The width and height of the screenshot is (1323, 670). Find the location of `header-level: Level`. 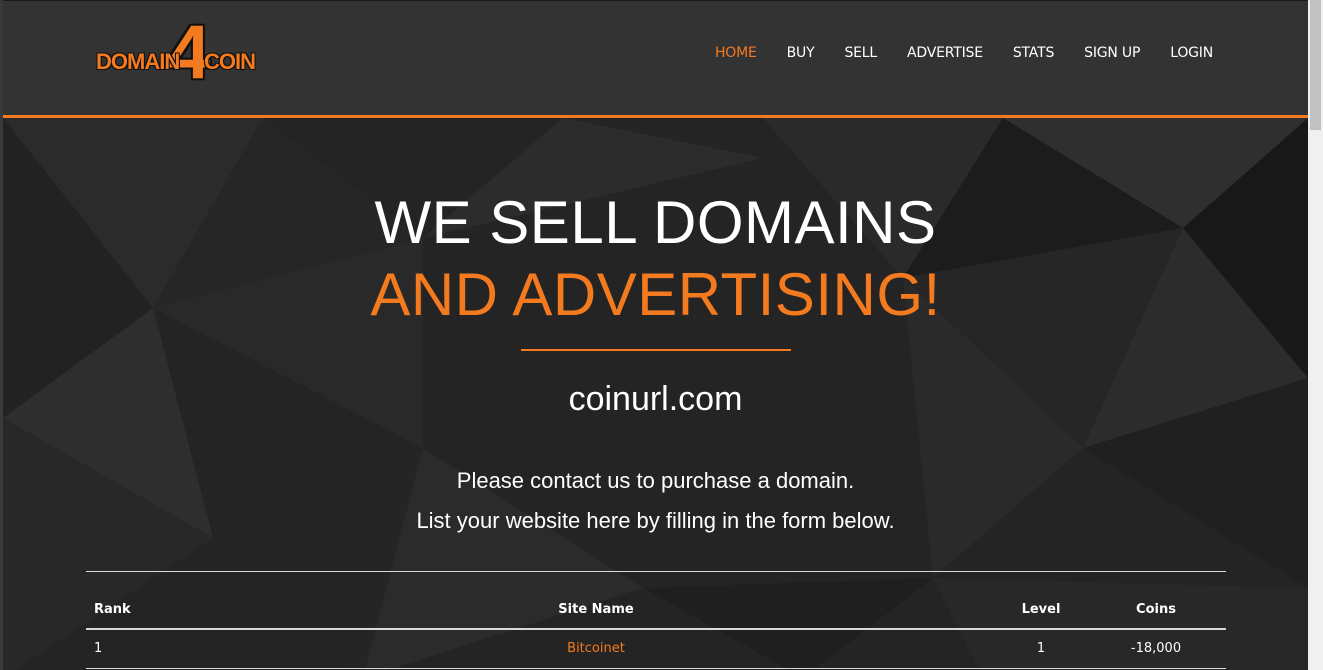

header-level: Level is located at coordinates (1041, 609).